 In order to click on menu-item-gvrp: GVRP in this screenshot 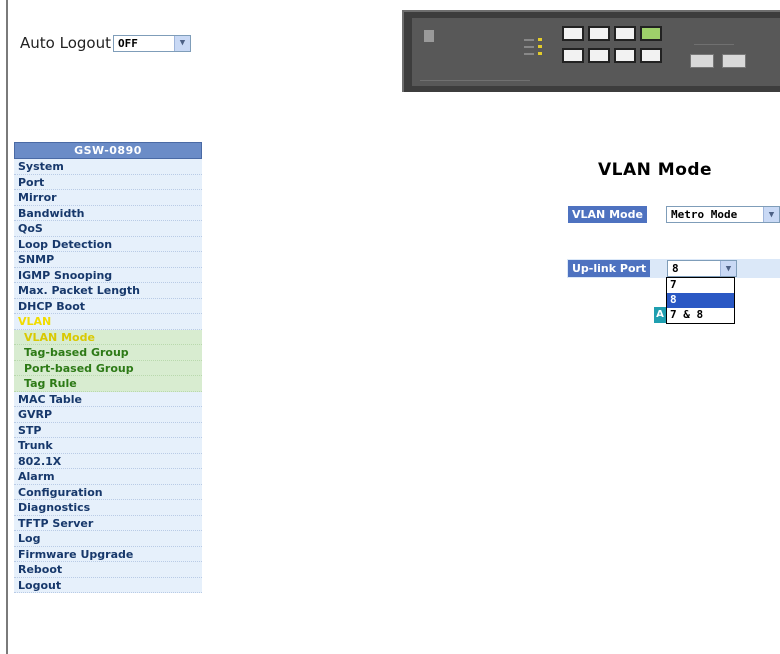, I will do `click(108, 415)`.